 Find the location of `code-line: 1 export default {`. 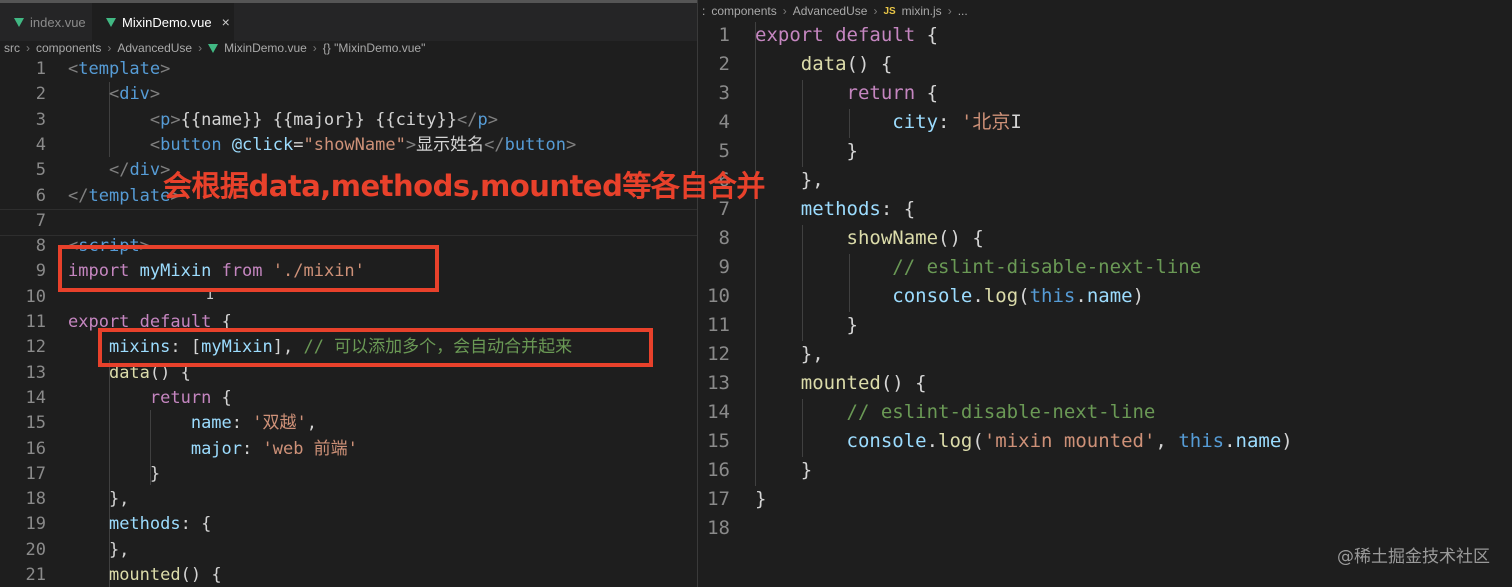

code-line: 1 export default { is located at coordinates (1105, 35).